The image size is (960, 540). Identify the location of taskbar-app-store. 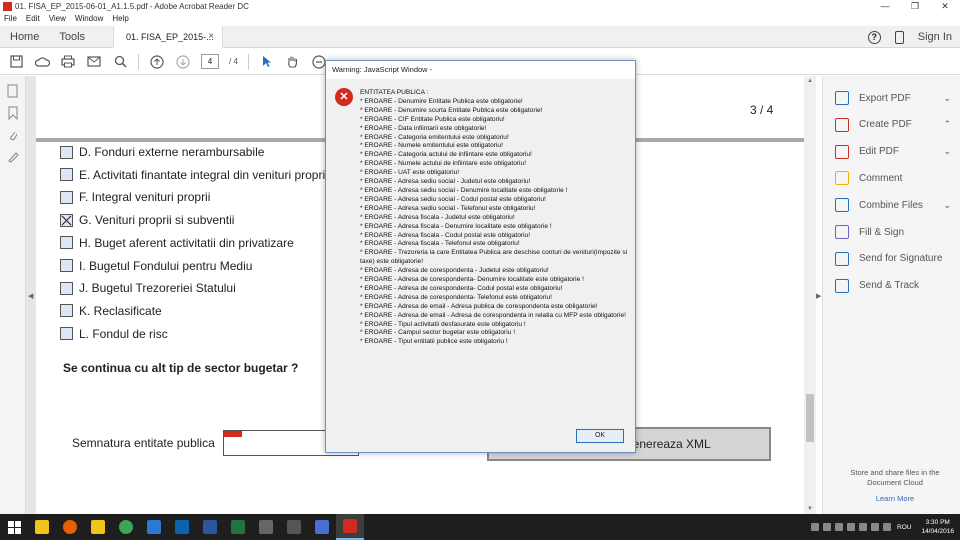
(294, 527).